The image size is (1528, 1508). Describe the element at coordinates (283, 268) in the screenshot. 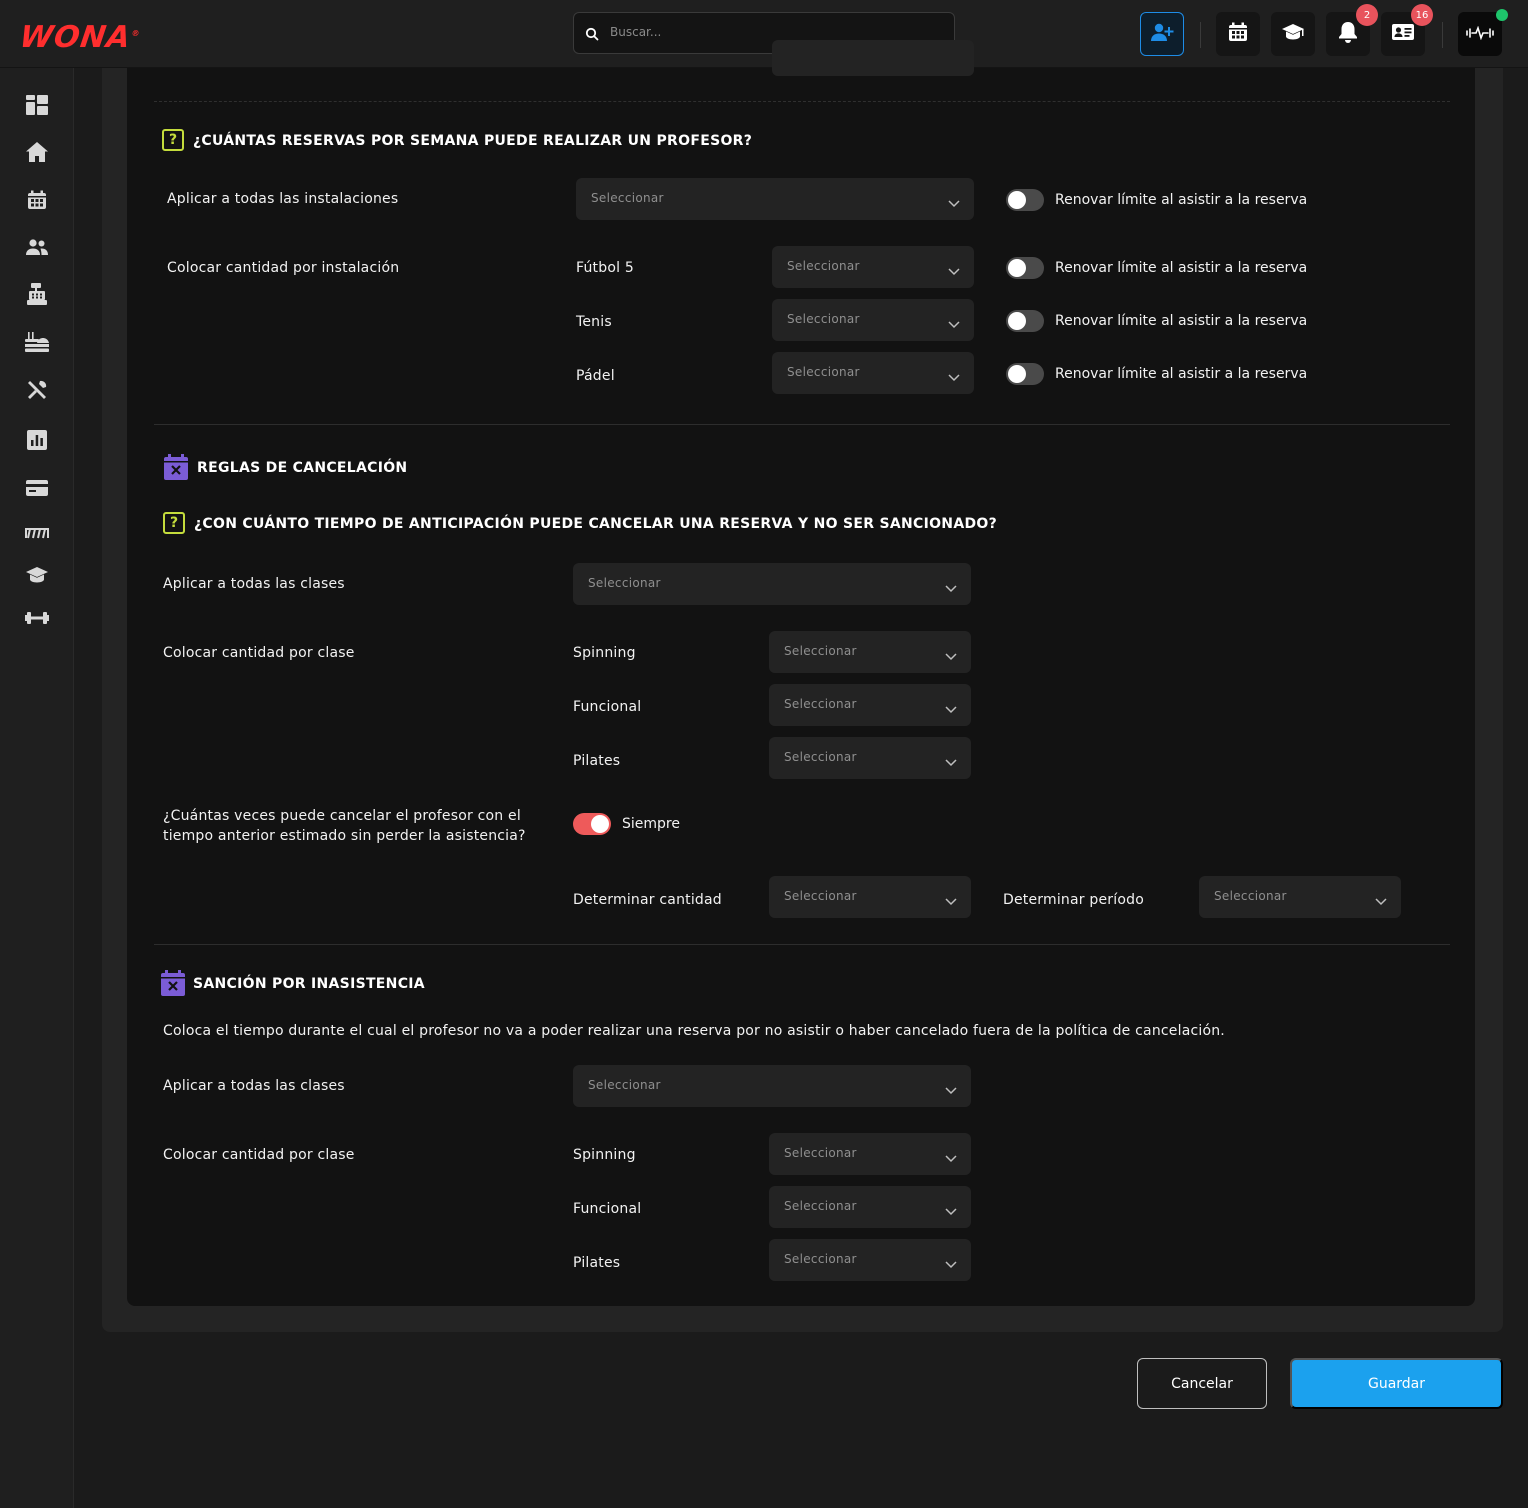

I see `per-installation-label: Colocar cantidad por instalación` at that location.